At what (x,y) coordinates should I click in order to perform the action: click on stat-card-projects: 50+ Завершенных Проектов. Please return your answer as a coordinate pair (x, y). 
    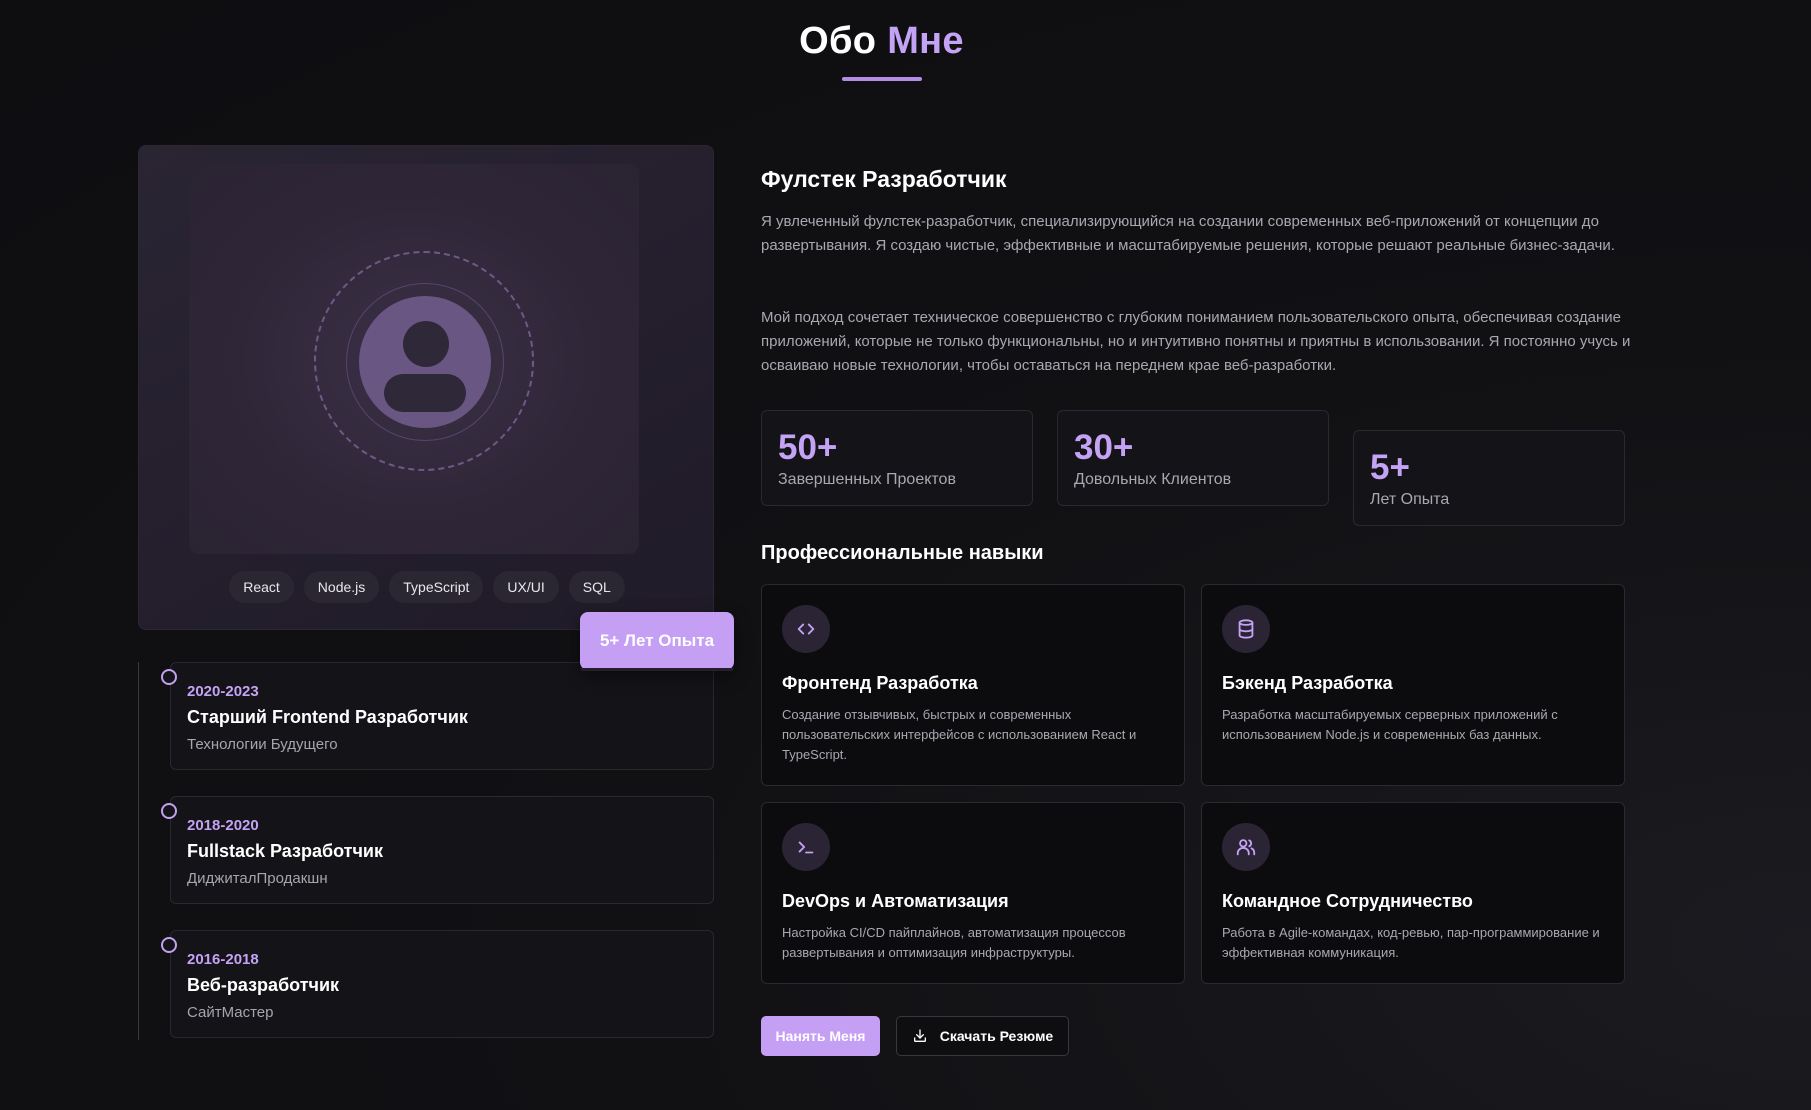
    Looking at the image, I should click on (897, 458).